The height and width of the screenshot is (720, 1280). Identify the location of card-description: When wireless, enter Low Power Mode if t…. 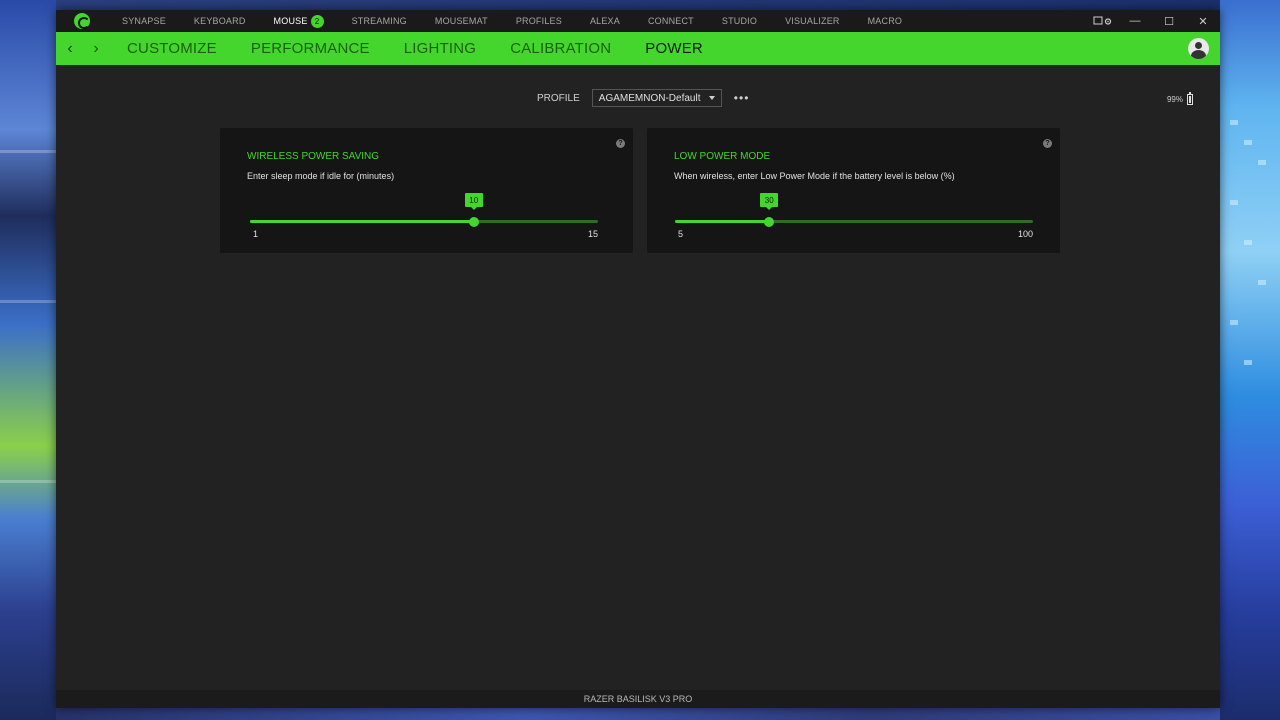
(814, 176).